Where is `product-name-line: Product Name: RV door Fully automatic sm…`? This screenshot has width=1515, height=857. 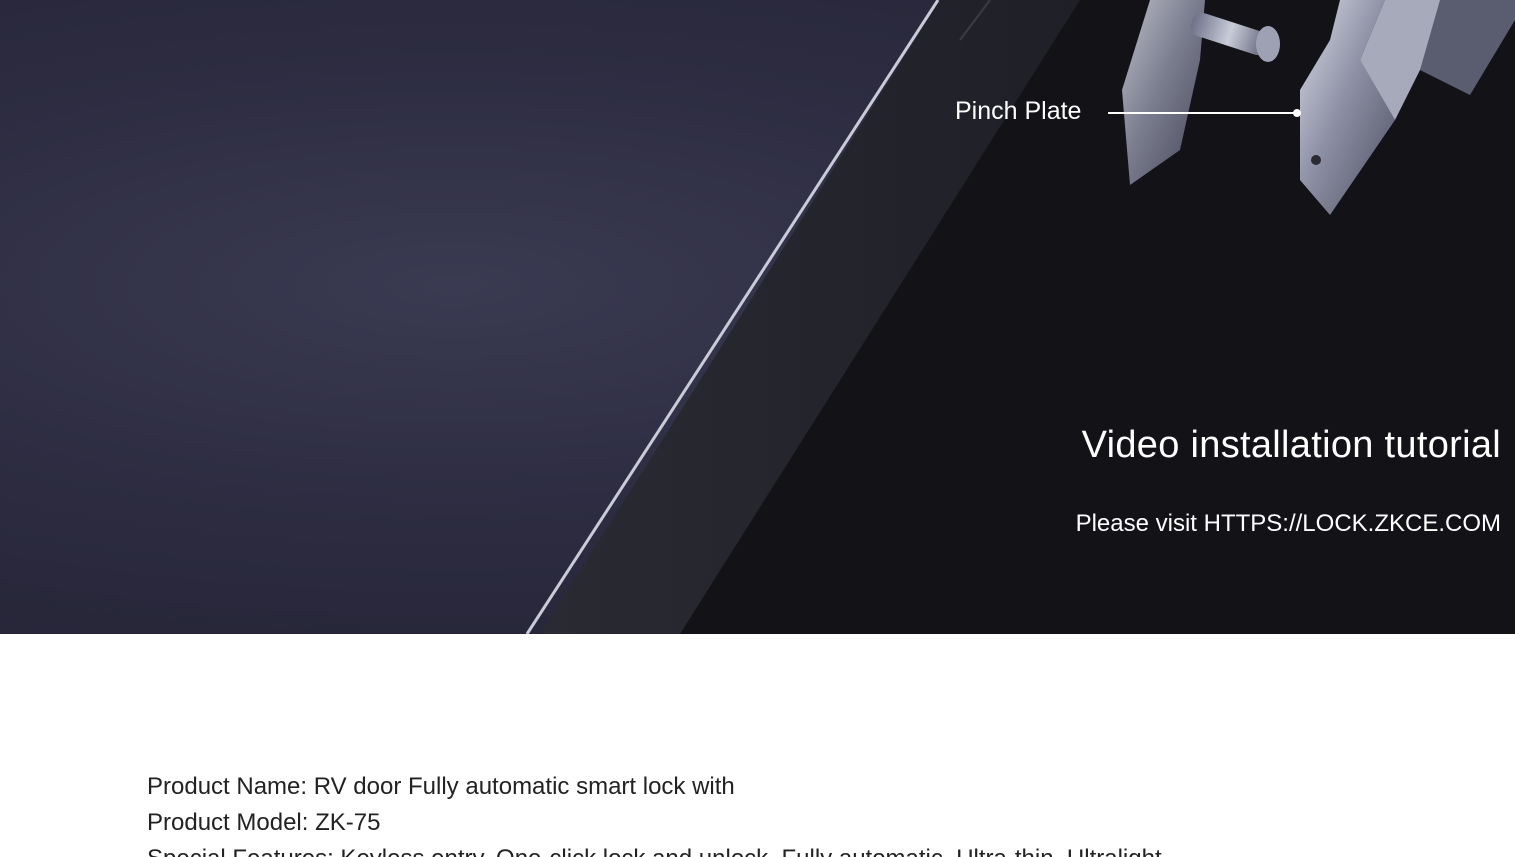
product-name-line: Product Name: RV door Fully automatic sm… is located at coordinates (441, 786).